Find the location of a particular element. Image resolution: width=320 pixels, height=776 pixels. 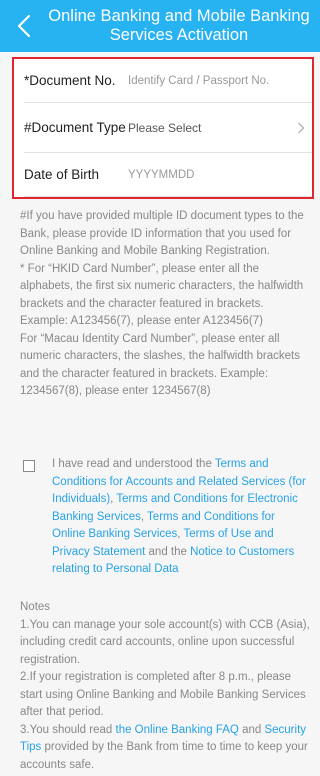

chevron-left-icon is located at coordinates (24, 26).